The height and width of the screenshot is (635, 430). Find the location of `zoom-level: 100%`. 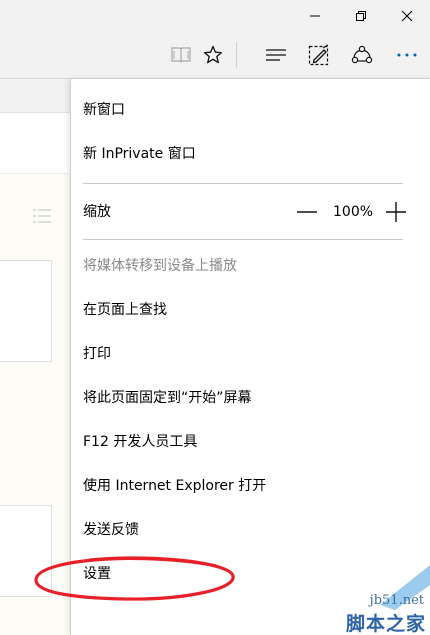

zoom-level: 100% is located at coordinates (353, 212).